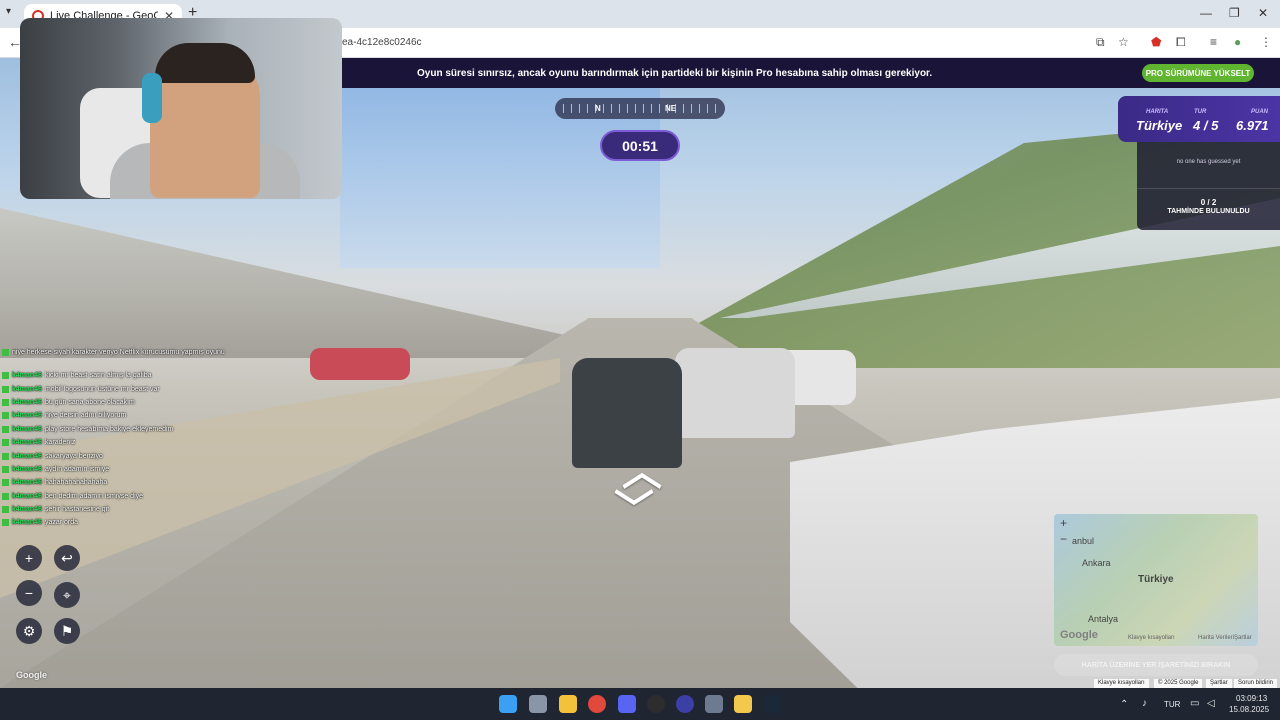 The image size is (1280, 720). Describe the element at coordinates (1083, 541) in the screenshot. I see `map-city-istanbul: anbul` at that location.